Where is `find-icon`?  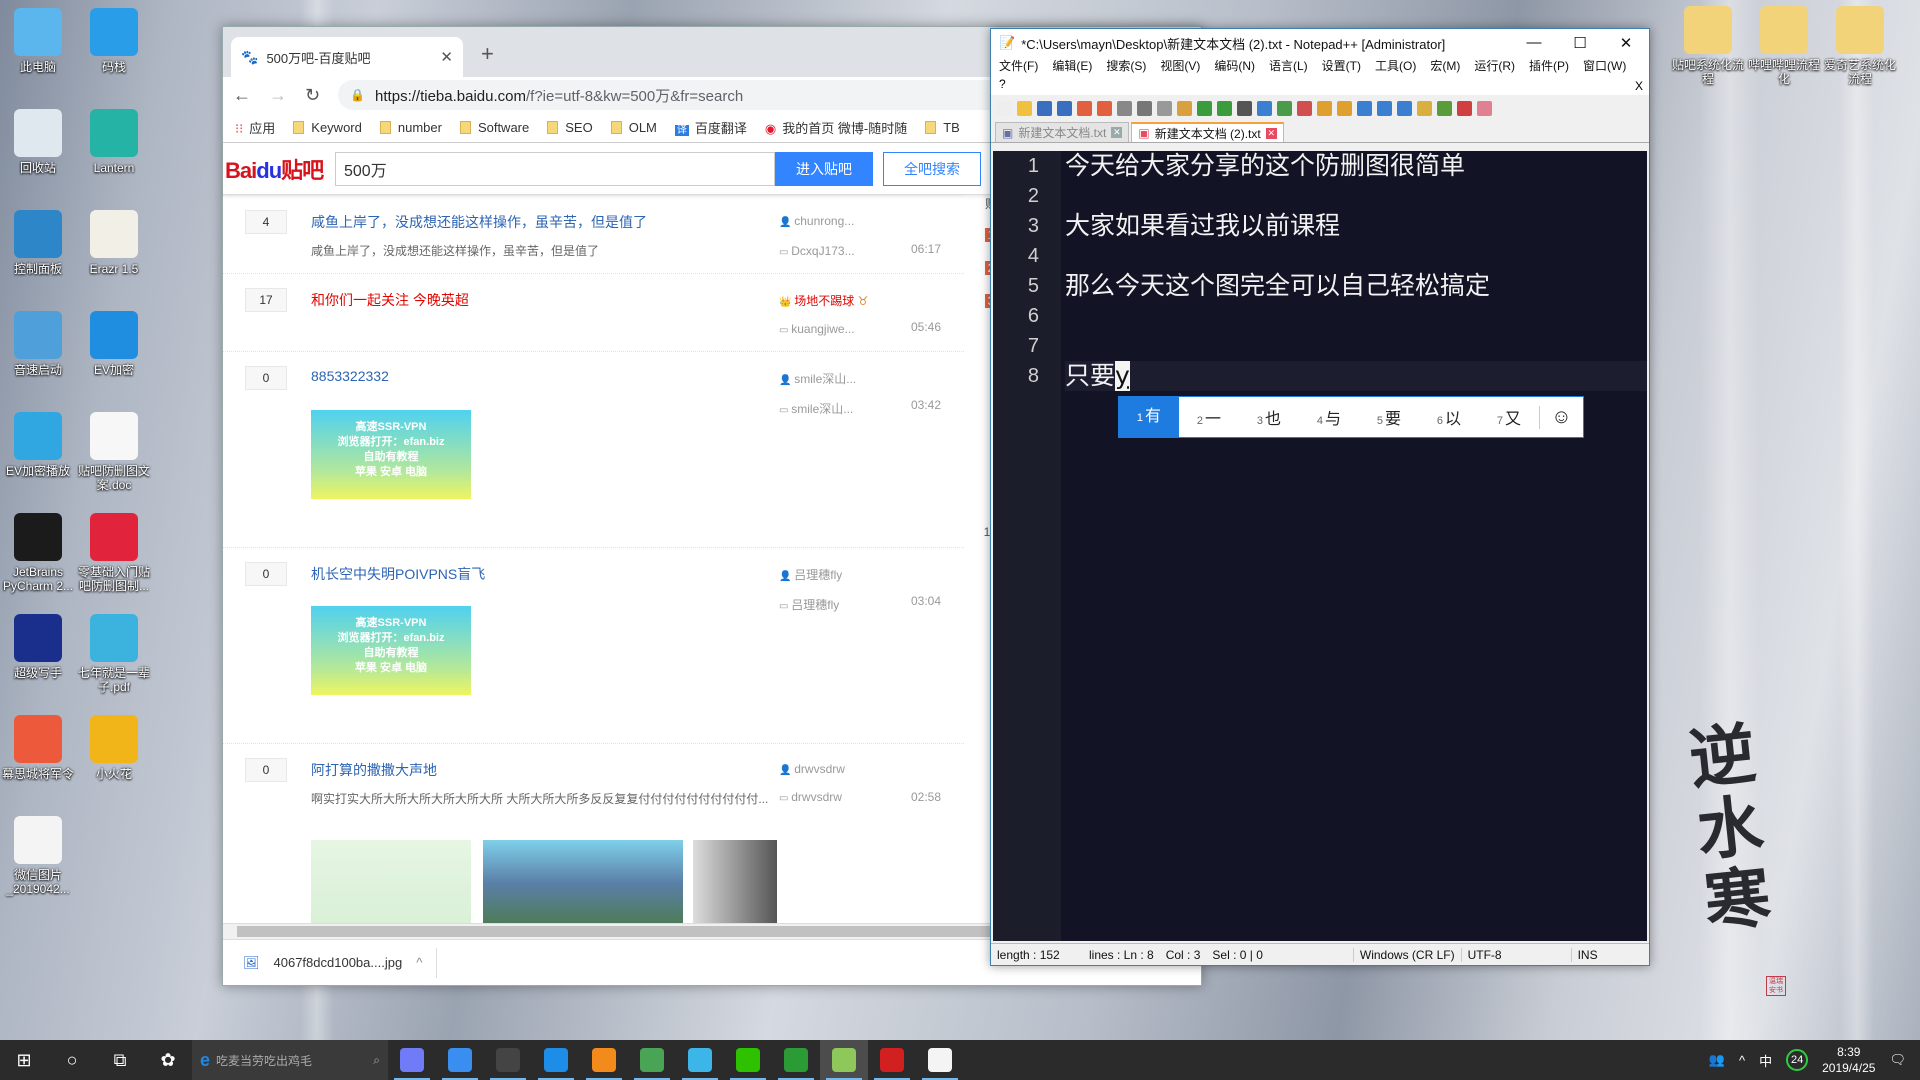
find-icon is located at coordinates (1244, 108).